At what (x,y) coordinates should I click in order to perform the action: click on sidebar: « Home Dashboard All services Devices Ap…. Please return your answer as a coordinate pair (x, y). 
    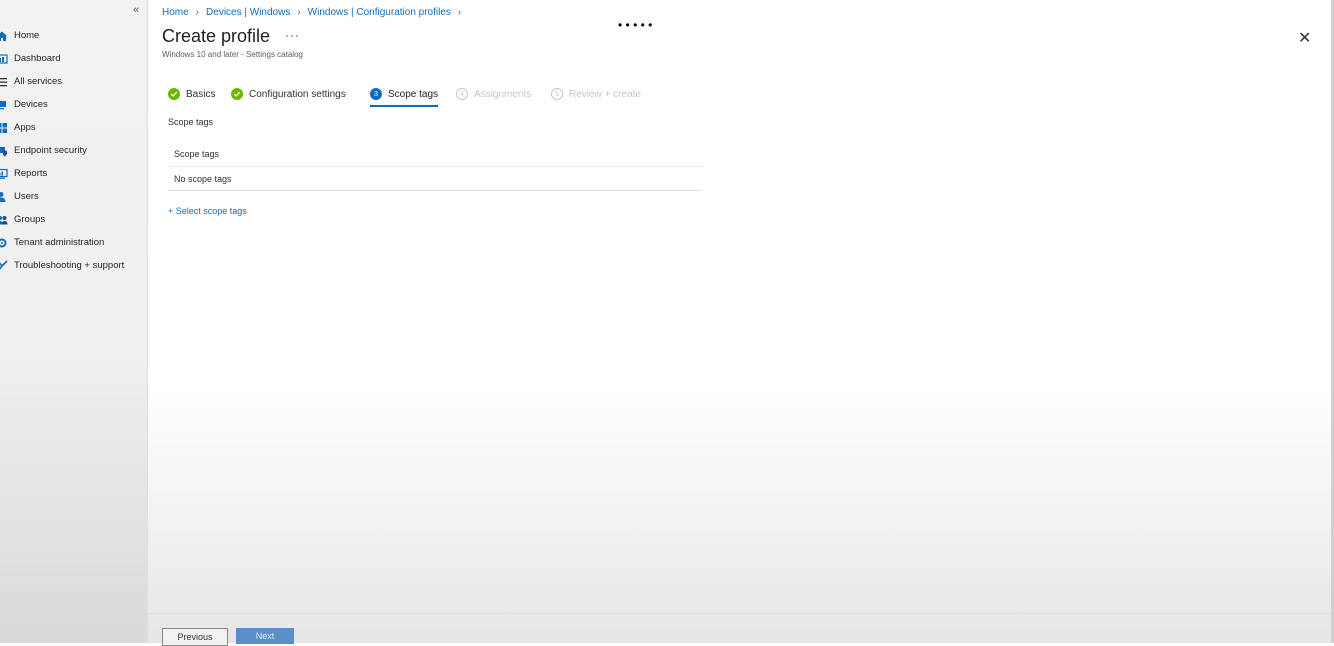
    Looking at the image, I should click on (74, 321).